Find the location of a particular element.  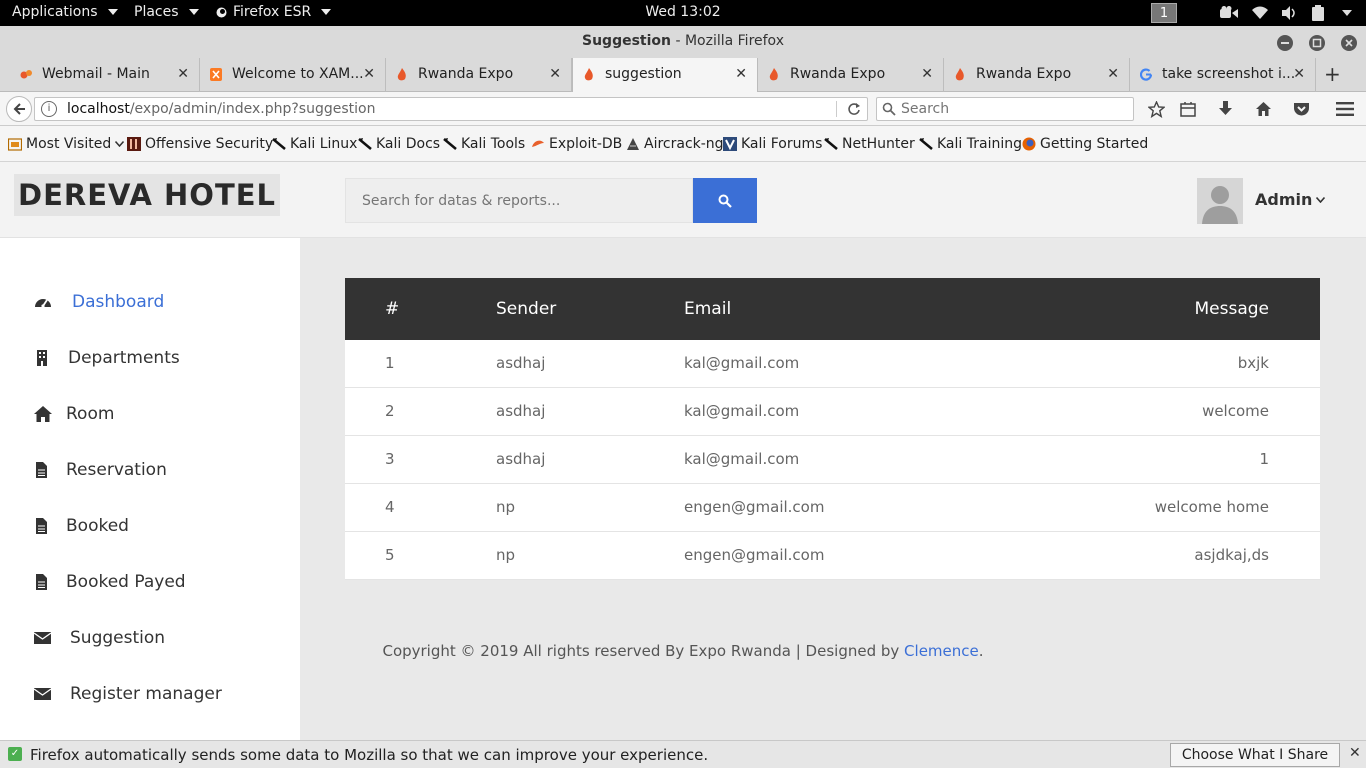

library-icon is located at coordinates (1188, 109).